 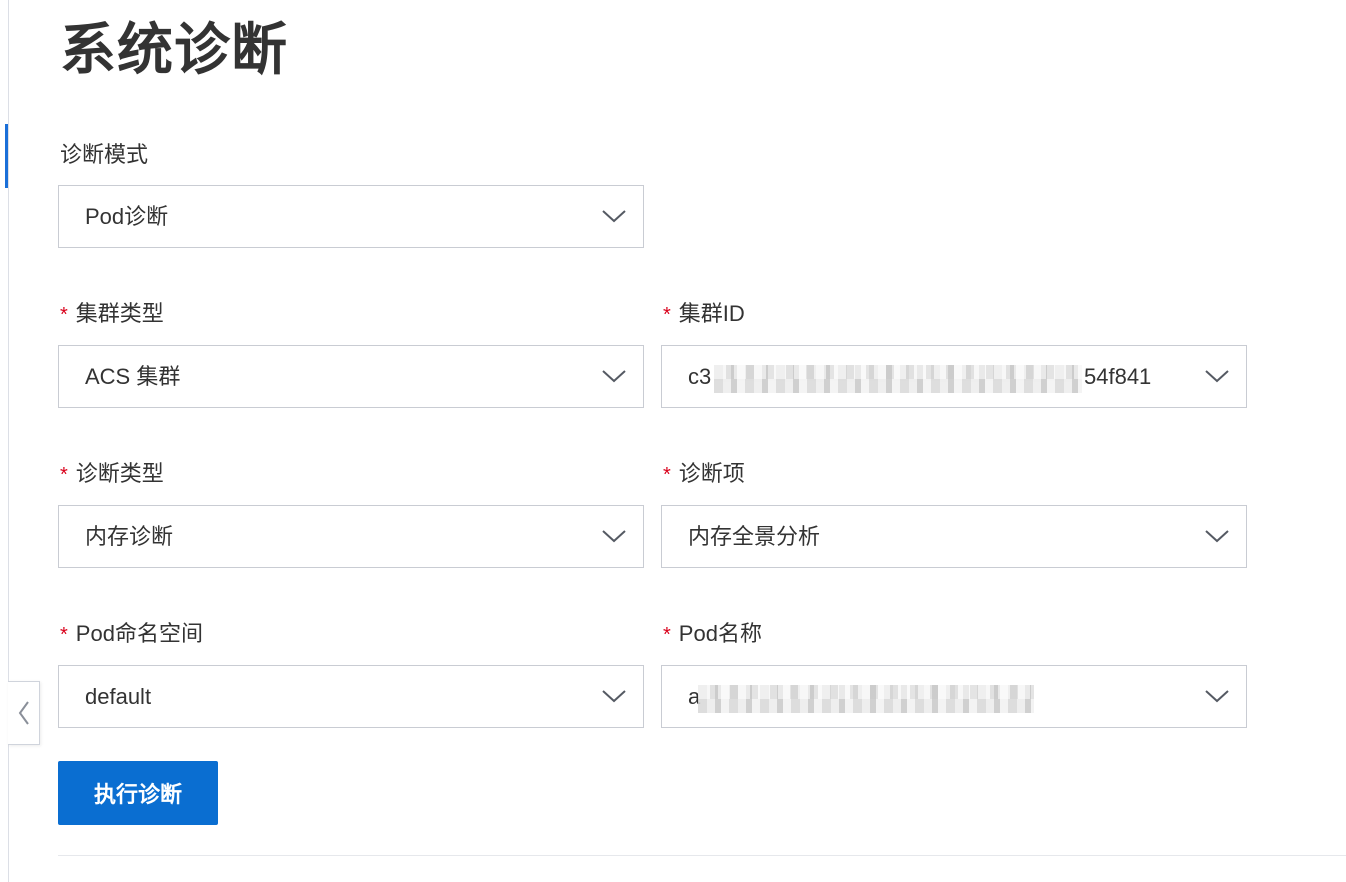 What do you see at coordinates (174, 49) in the screenshot?
I see `page-title: 系统诊断` at bounding box center [174, 49].